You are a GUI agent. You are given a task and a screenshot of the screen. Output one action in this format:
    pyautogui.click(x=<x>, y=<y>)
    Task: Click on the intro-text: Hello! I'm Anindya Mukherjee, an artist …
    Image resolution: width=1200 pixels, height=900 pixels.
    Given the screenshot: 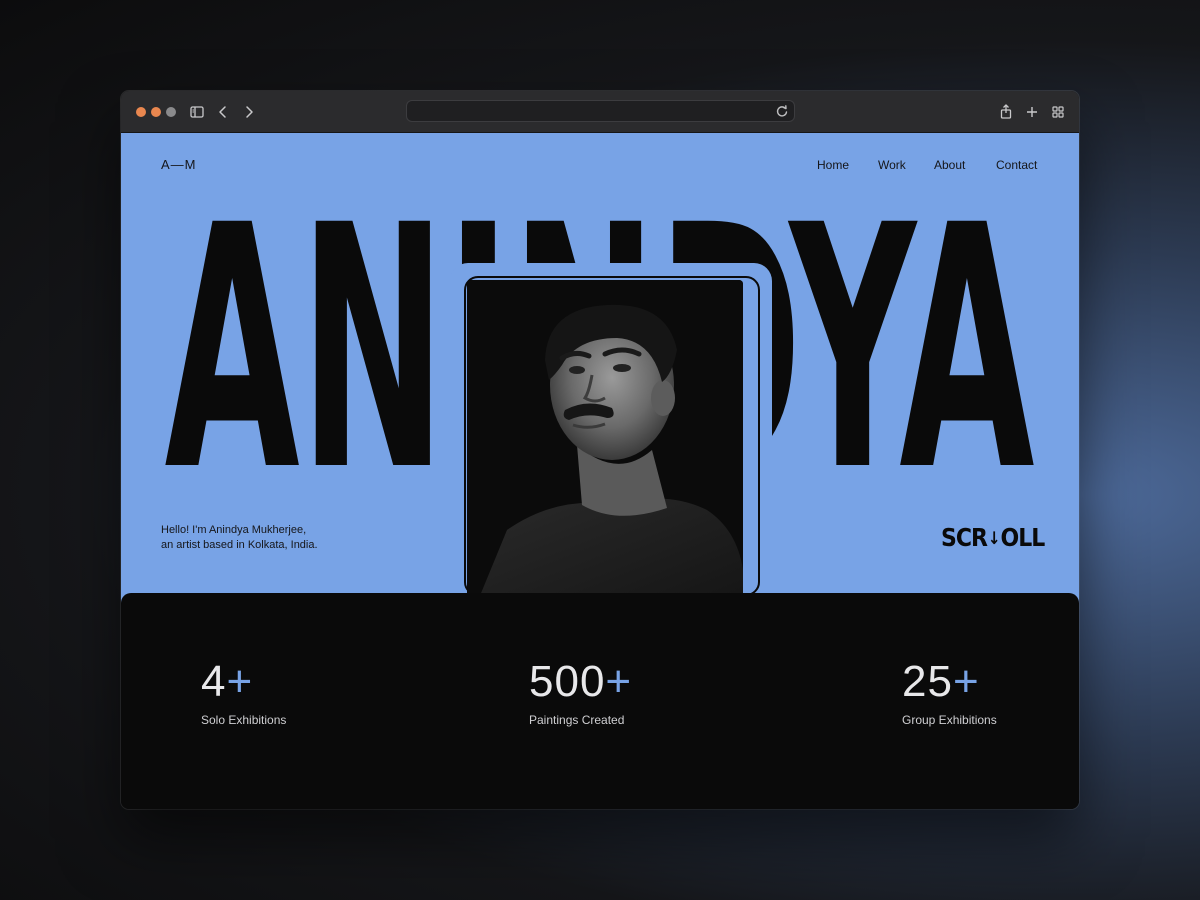 What is the action you would take?
    pyautogui.click(x=239, y=538)
    